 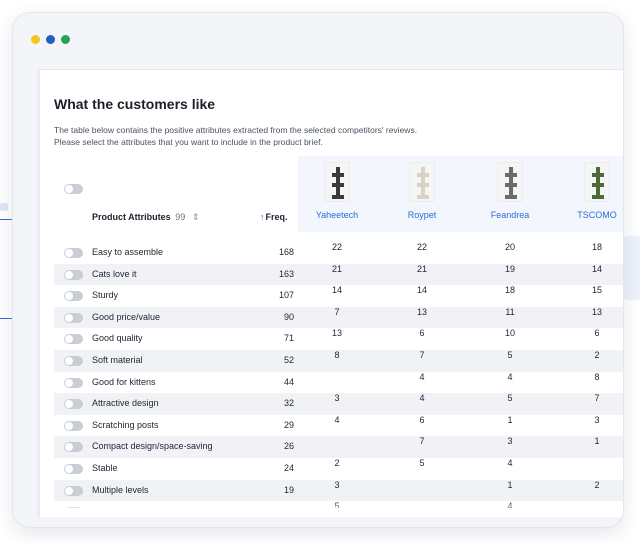 I want to click on table-row: Cats love it 163 21 21 19 14, so click(x=338, y=274).